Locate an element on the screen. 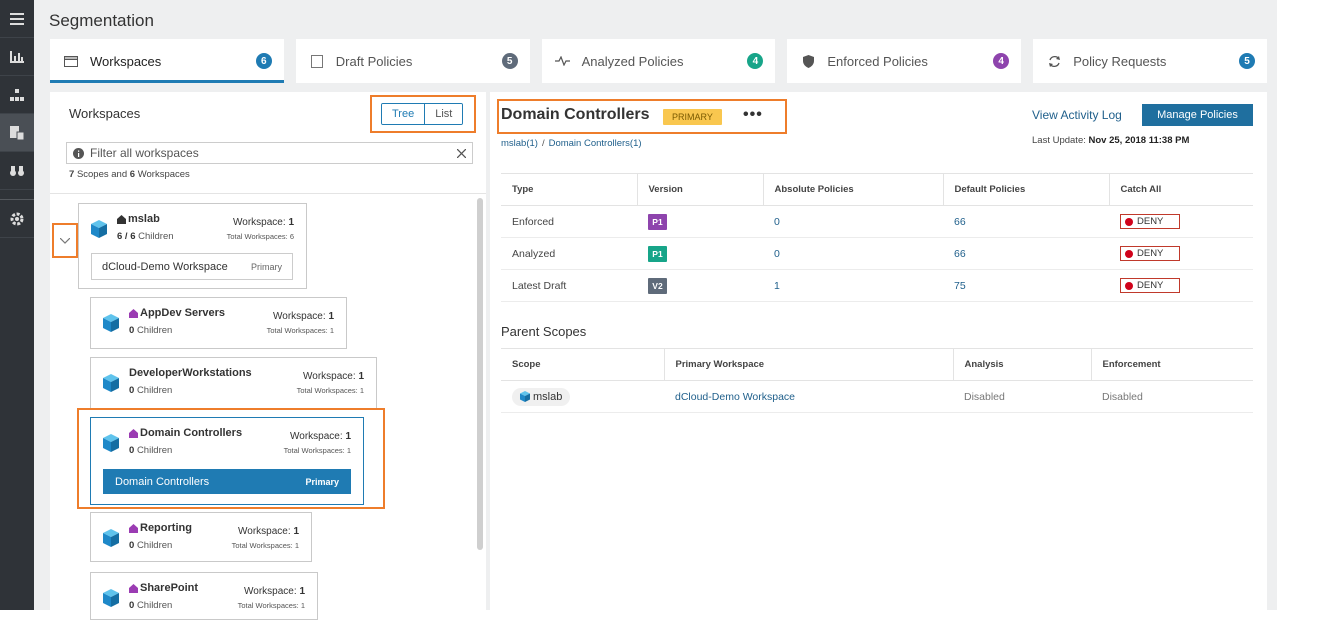 This screenshot has height=620, width=1336. right-gutter is located at coordinates (1306, 305).